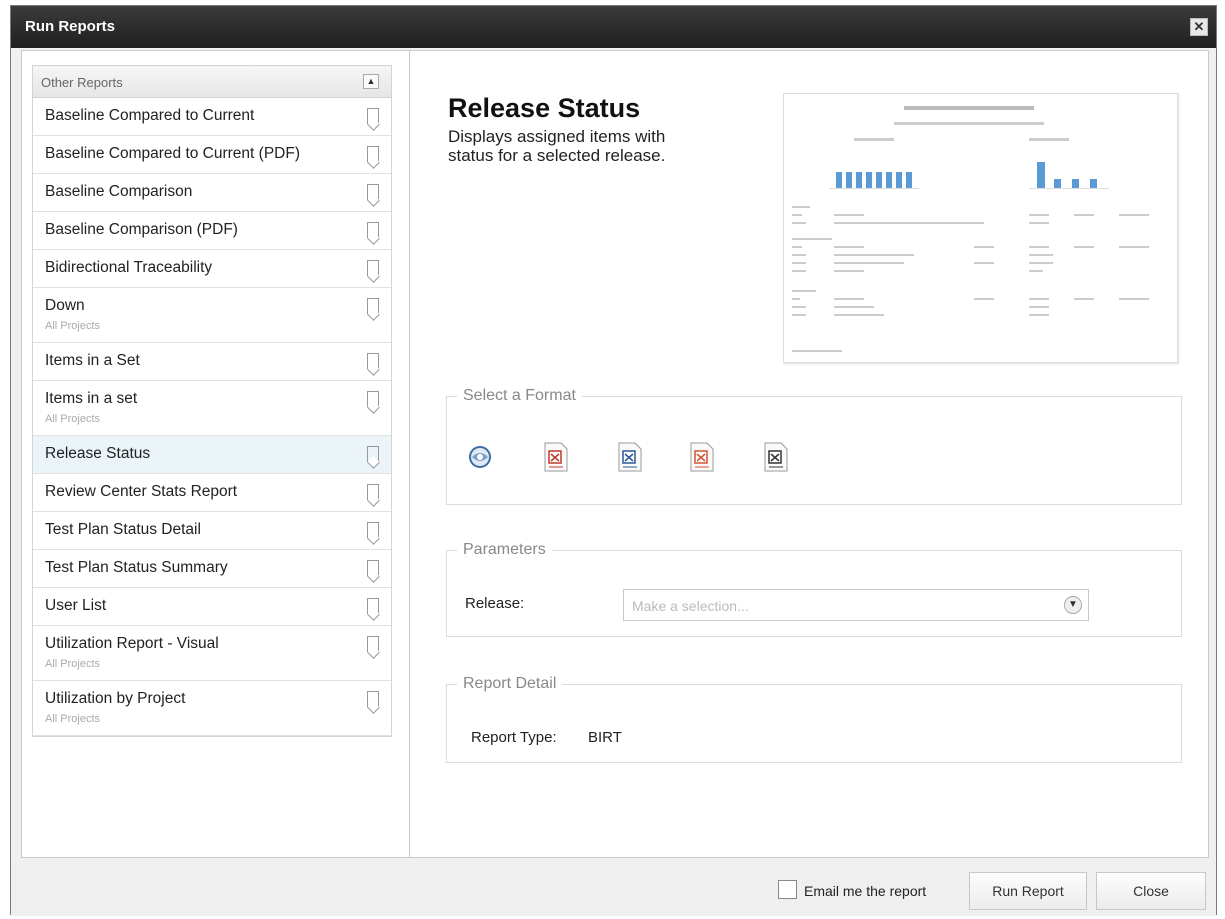 The height and width of the screenshot is (919, 1225). I want to click on report-item-label: Baseline Comparison (PDF), so click(141, 229).